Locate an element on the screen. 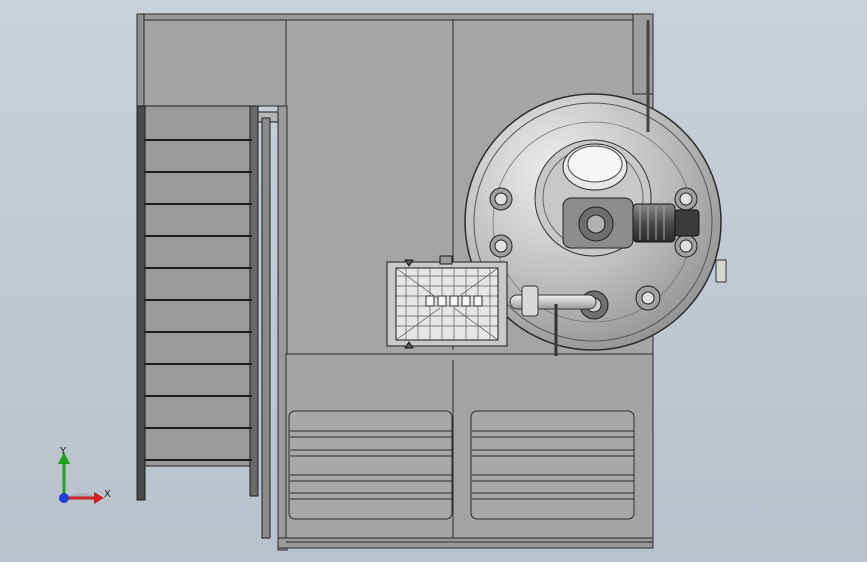  panel-right is located at coordinates (552, 465).